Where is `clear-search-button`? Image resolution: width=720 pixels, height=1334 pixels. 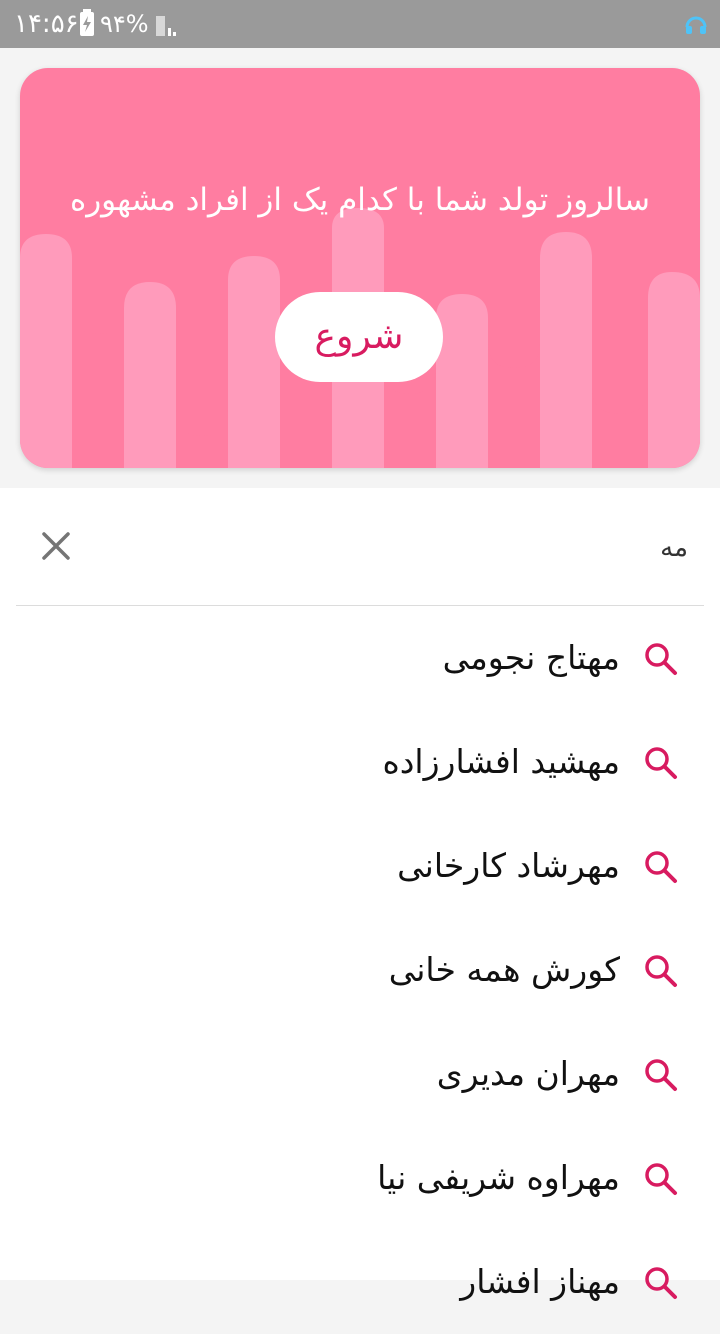 clear-search-button is located at coordinates (56, 546).